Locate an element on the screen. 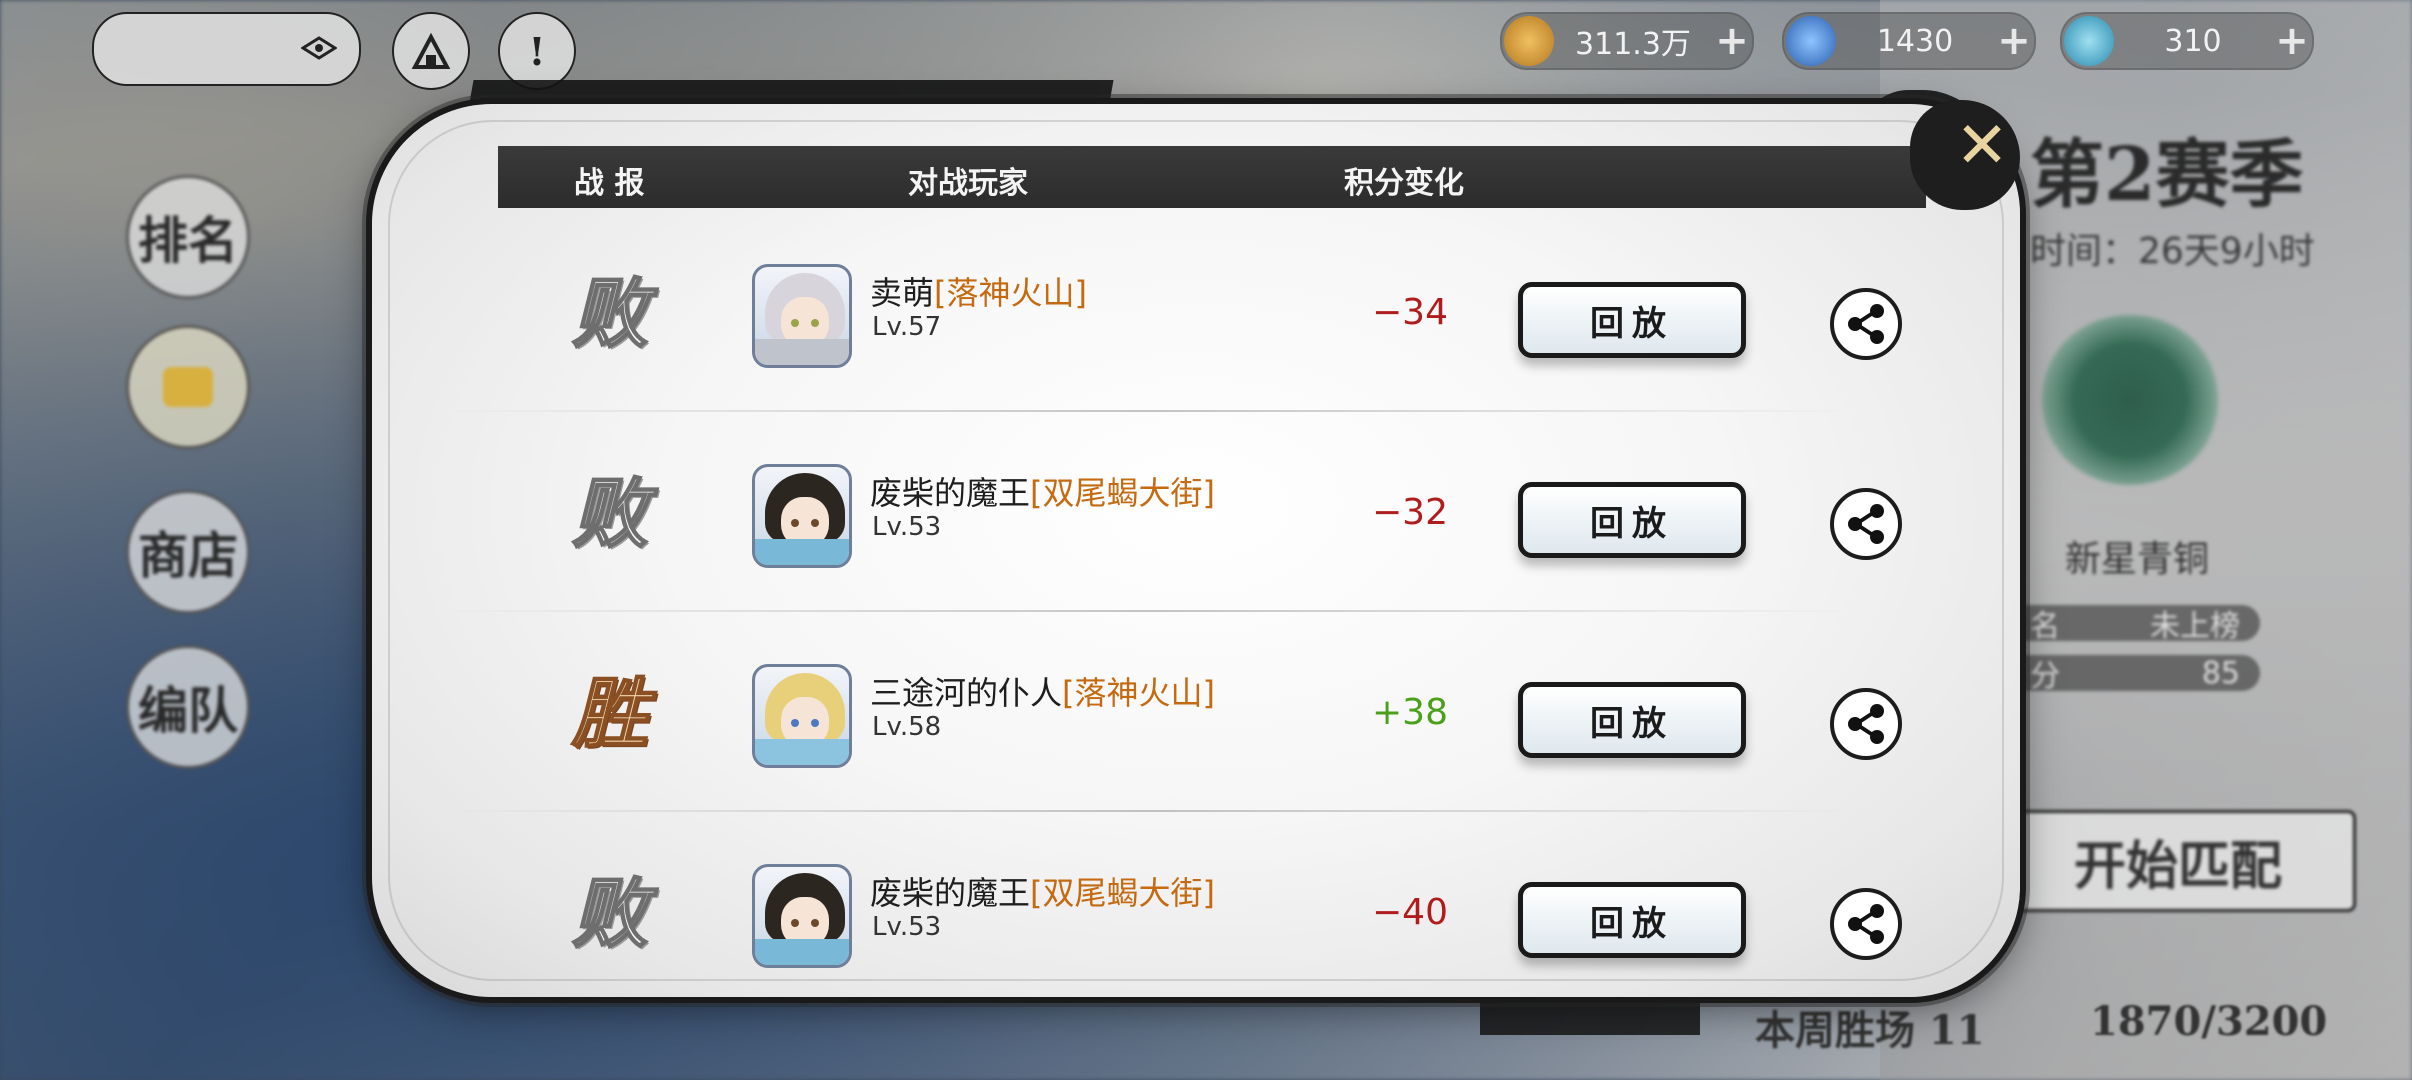  header-result: 战 报 is located at coordinates (609, 183).